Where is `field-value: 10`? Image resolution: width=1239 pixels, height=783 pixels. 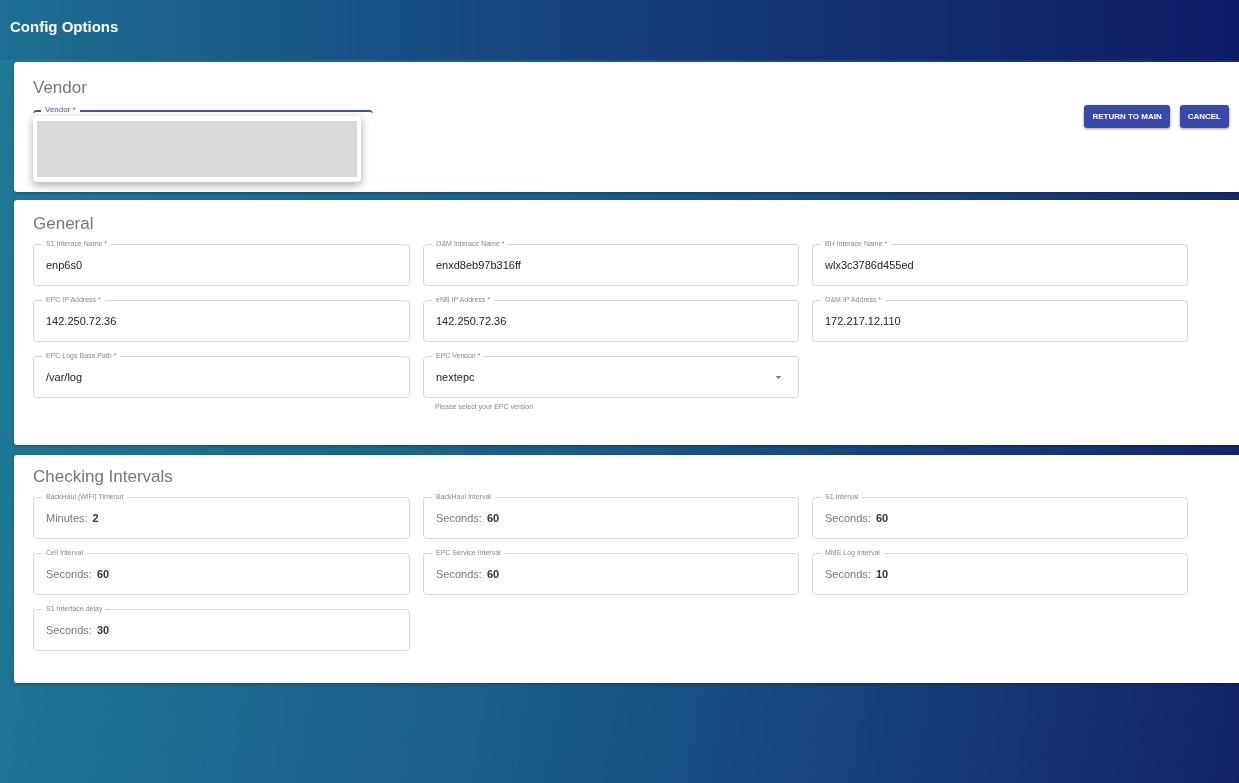 field-value: 10 is located at coordinates (882, 574).